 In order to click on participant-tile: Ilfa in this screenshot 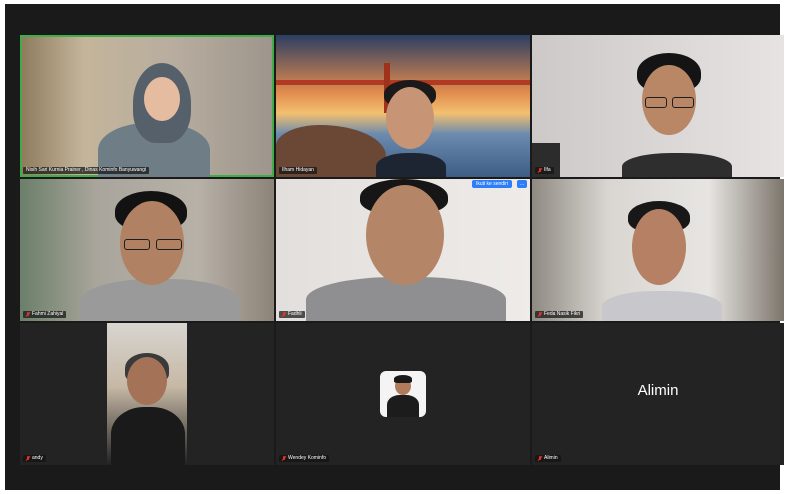, I will do `click(658, 106)`.